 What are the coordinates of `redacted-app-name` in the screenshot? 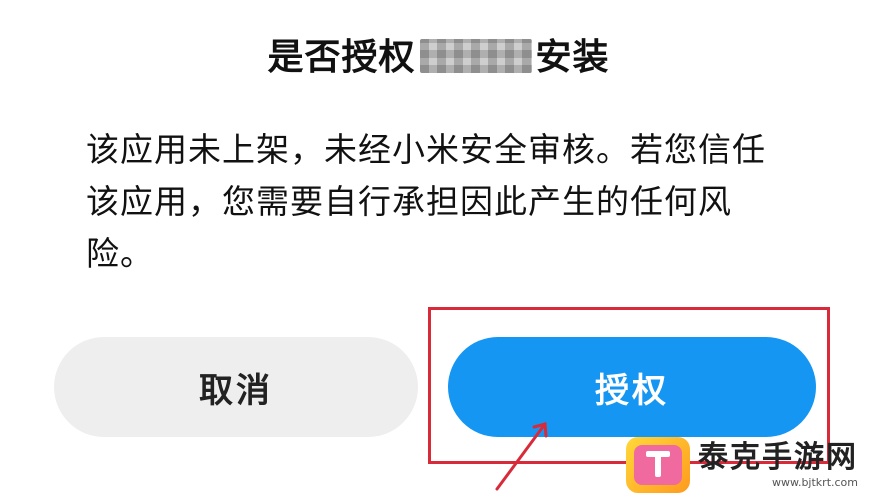 It's located at (475, 56).